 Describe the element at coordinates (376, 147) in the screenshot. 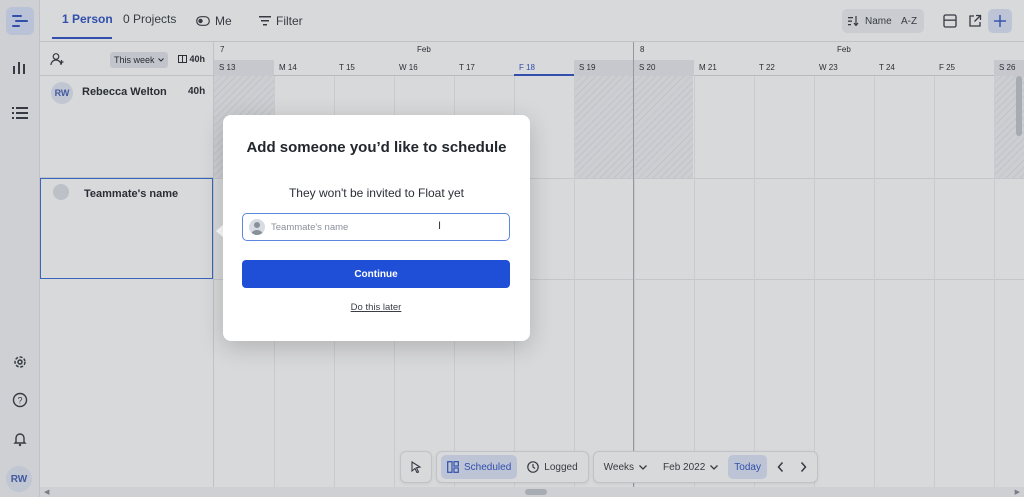

I see `dialog-title: Add someone you’d like to schedule` at that location.